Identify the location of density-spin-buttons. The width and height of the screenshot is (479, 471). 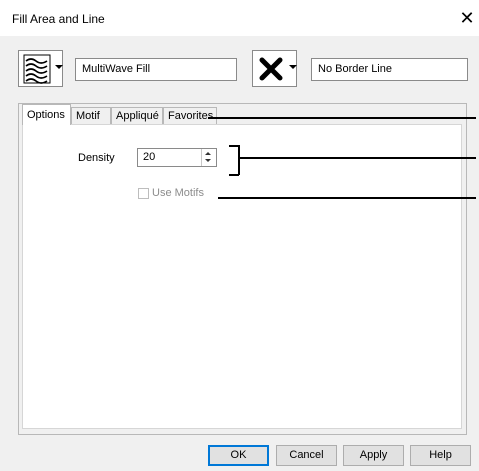
(208, 157).